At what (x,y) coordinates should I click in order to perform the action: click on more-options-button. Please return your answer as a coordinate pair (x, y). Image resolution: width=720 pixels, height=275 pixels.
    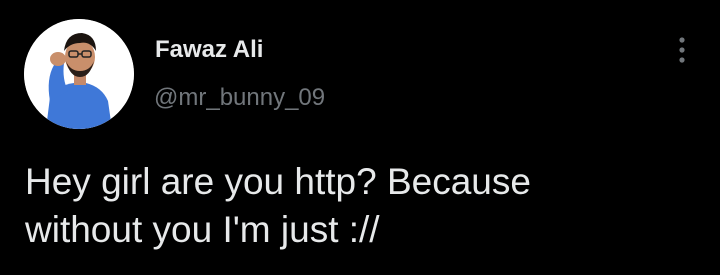
    Looking at the image, I should click on (682, 50).